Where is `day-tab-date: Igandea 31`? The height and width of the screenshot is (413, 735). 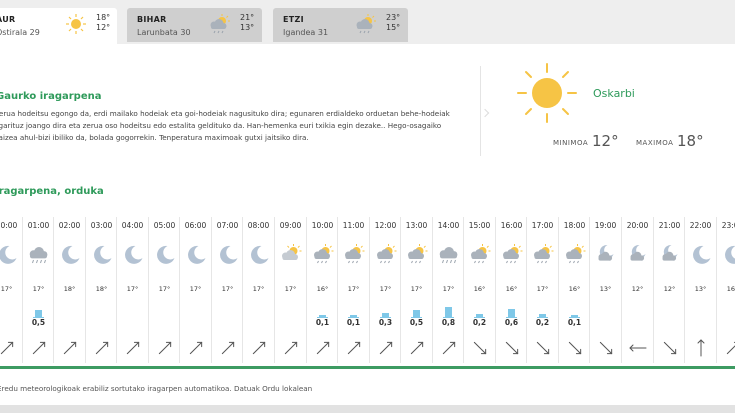
day-tab-date: Igandea 31 is located at coordinates (306, 32).